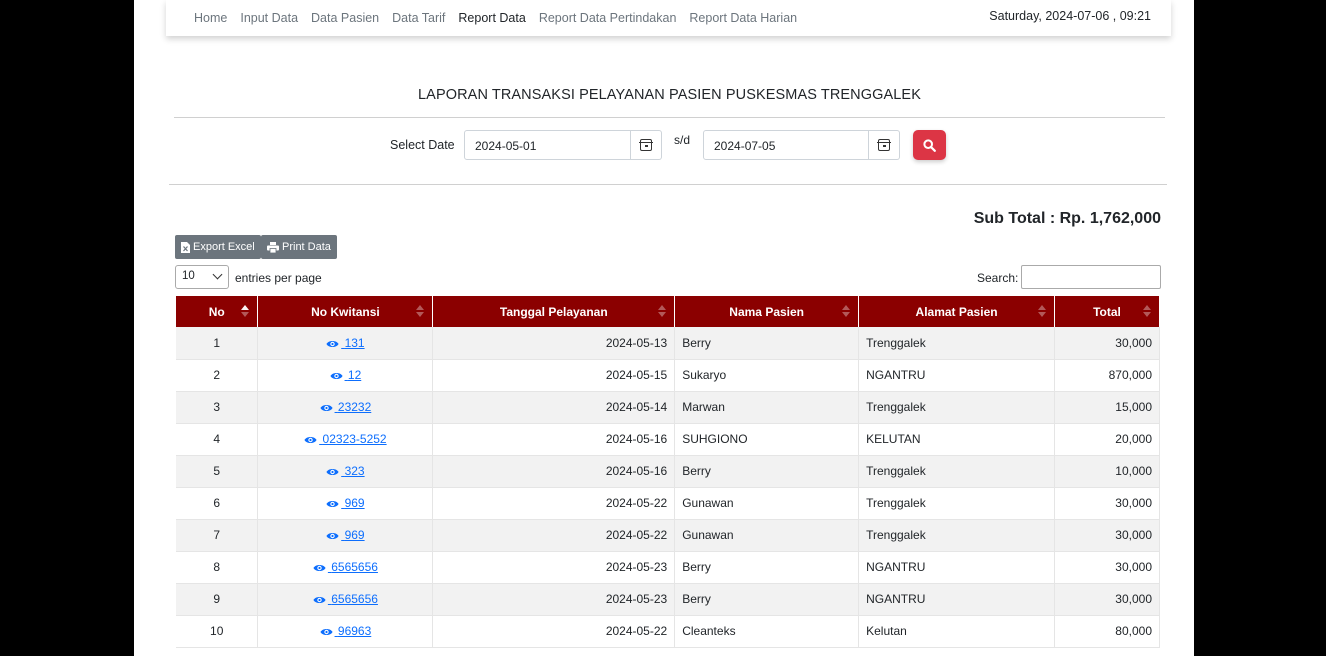 This screenshot has width=1326, height=656. I want to click on cell-no-kwitansi: 96963, so click(345, 631).